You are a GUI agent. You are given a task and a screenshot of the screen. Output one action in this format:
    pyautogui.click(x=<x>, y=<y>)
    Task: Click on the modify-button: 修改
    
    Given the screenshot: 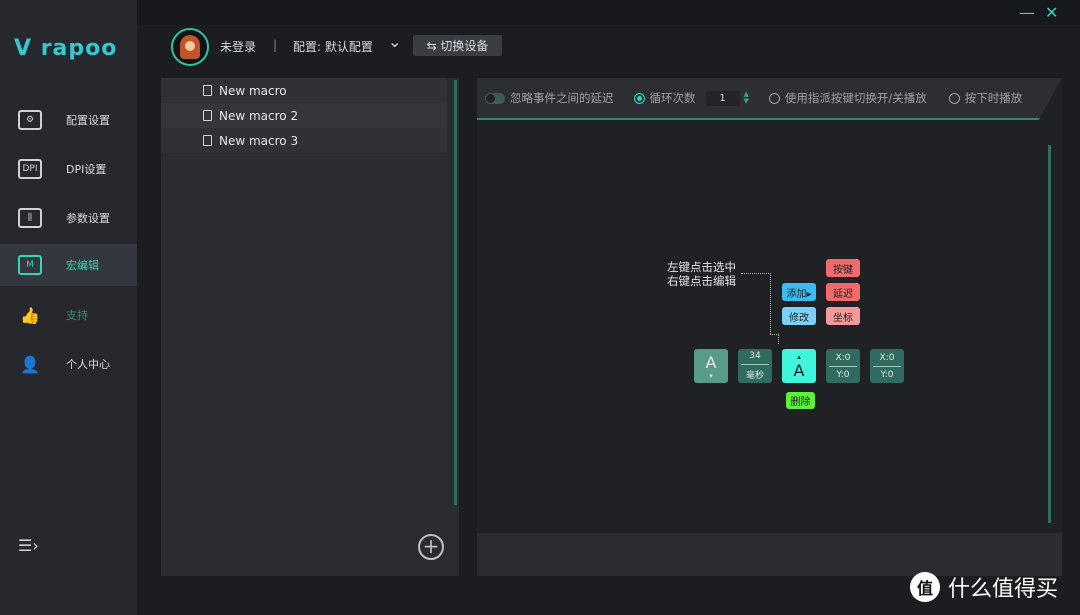 What is the action you would take?
    pyautogui.click(x=799, y=316)
    